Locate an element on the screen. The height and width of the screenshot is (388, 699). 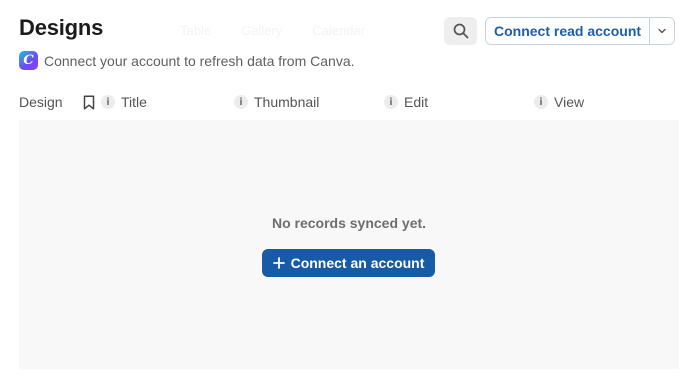
column-title: i Title is located at coordinates (115, 102).